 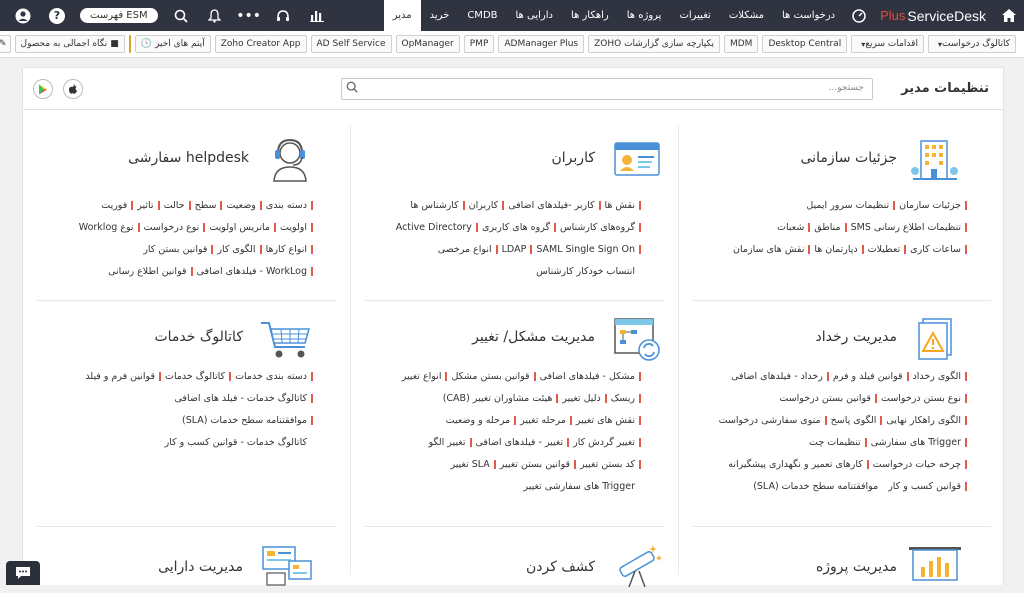 What do you see at coordinates (5, 44) in the screenshot?
I see `edit-toolbar-icon: ✎` at bounding box center [5, 44].